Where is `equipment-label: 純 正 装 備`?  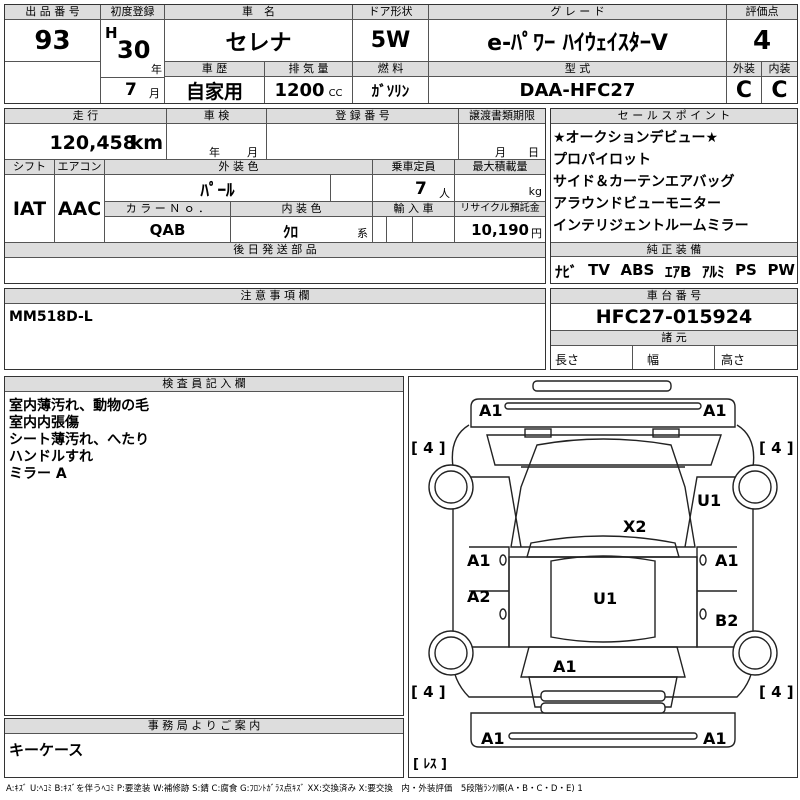
equipment-label: 純 正 装 備 is located at coordinates (674, 249).